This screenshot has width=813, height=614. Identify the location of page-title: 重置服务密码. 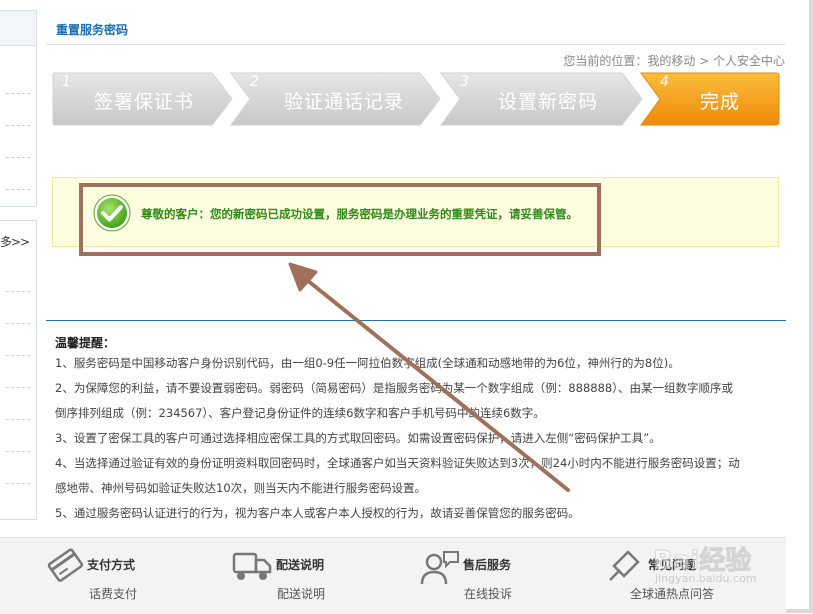
(92, 30).